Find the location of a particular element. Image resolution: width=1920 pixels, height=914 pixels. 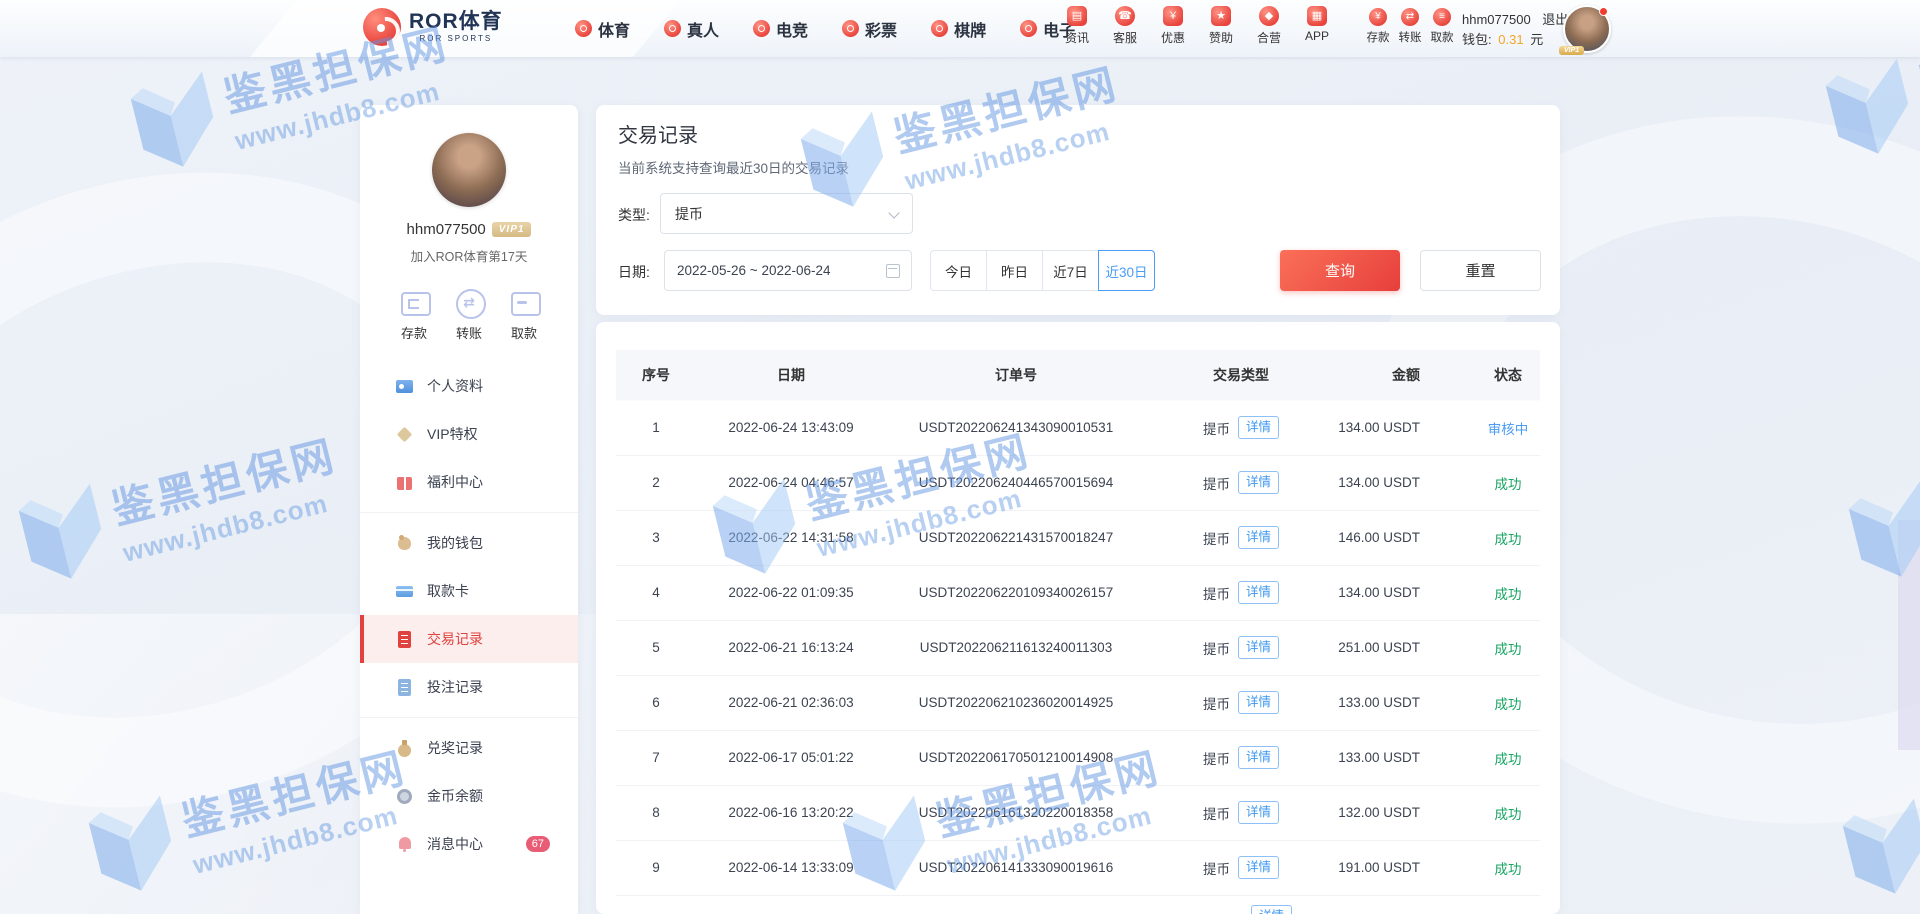

sidebar-item-金币余额: 金币余额 is located at coordinates (469, 796).